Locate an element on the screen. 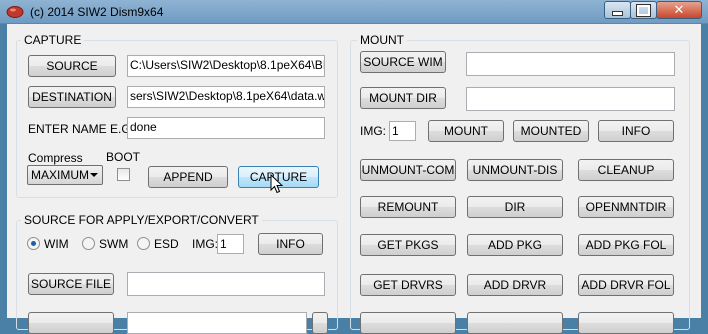 Image resolution: width=708 pixels, height=334 pixels. app-icon is located at coordinates (15, 11).